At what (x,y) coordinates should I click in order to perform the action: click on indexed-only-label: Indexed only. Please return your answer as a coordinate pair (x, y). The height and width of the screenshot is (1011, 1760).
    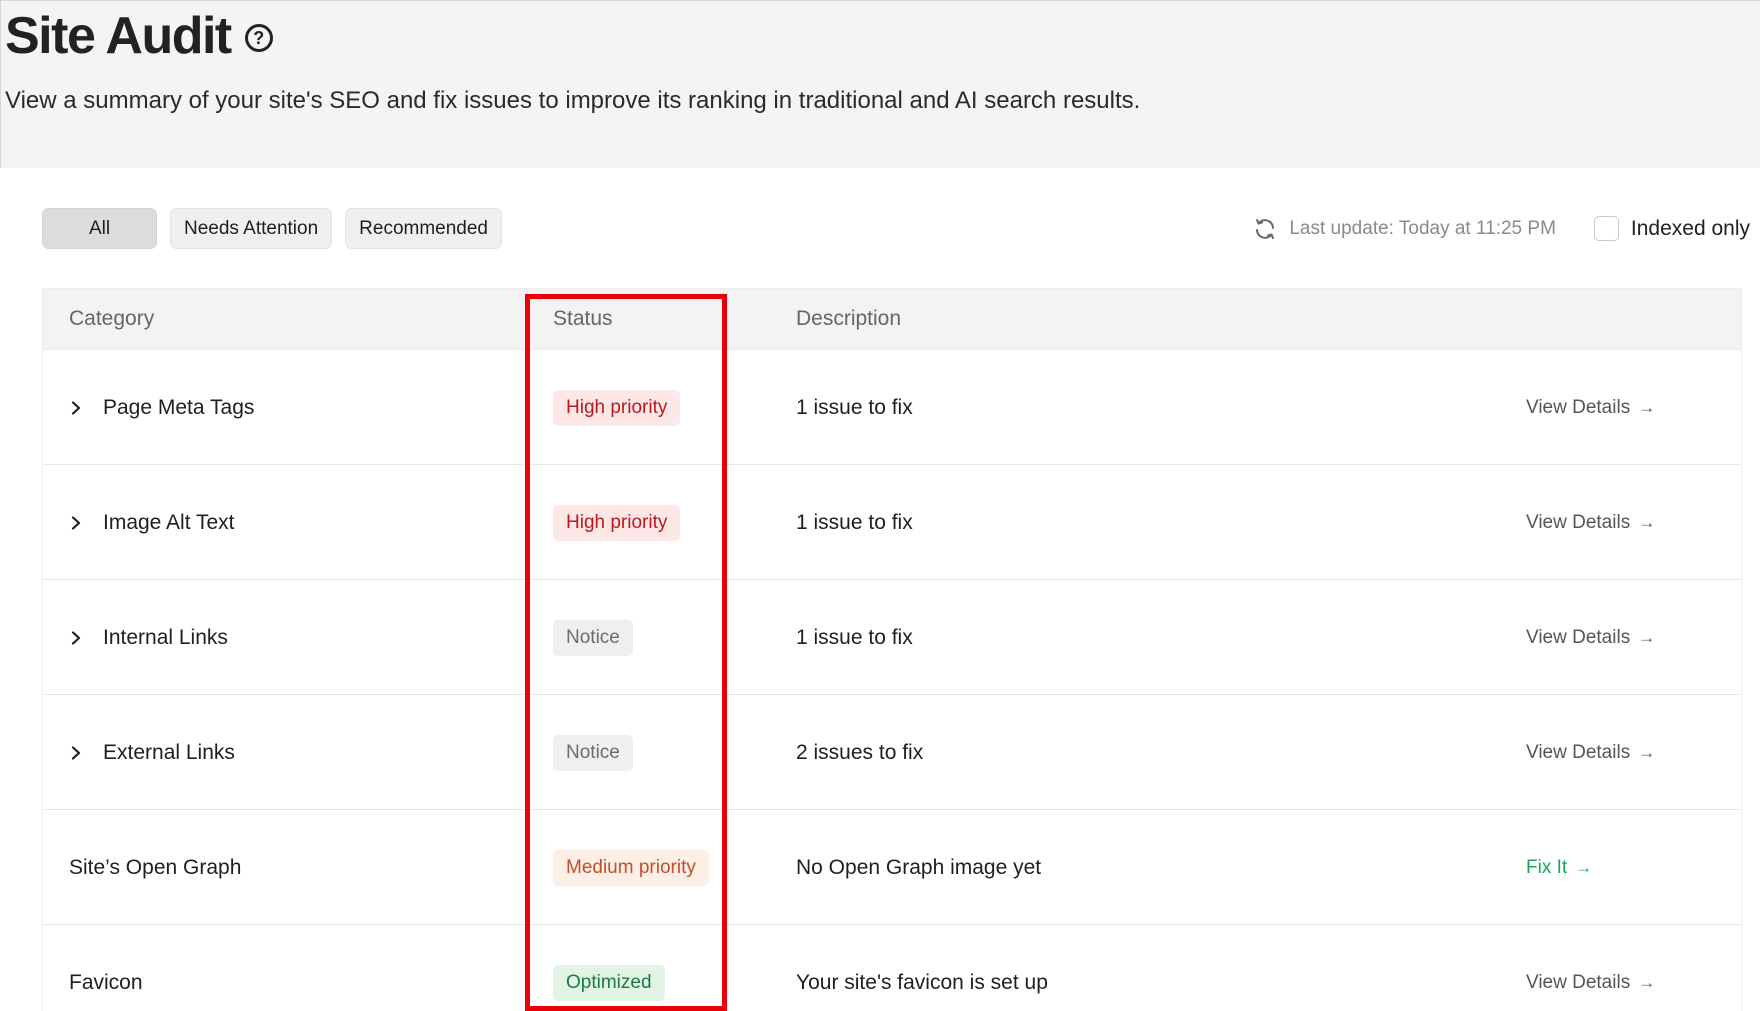
    Looking at the image, I should click on (1690, 229).